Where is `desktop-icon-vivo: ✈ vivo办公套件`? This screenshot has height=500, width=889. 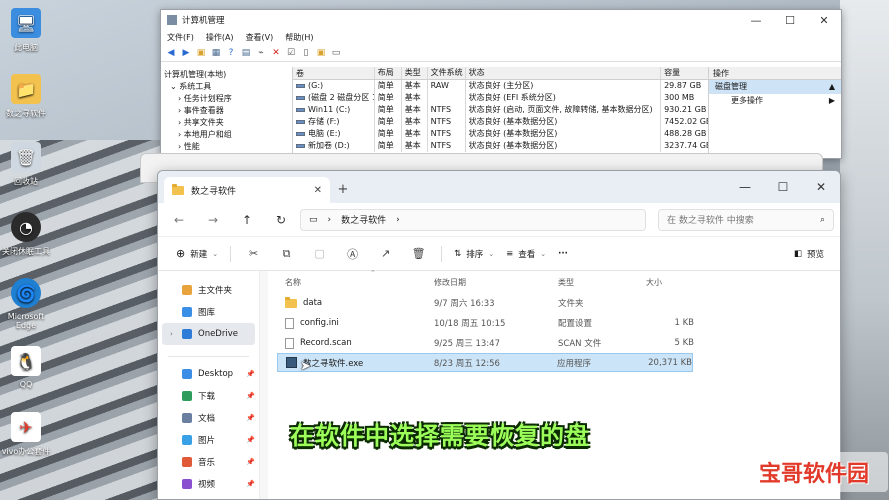 desktop-icon-vivo: ✈ vivo办公套件 is located at coordinates (26, 434).